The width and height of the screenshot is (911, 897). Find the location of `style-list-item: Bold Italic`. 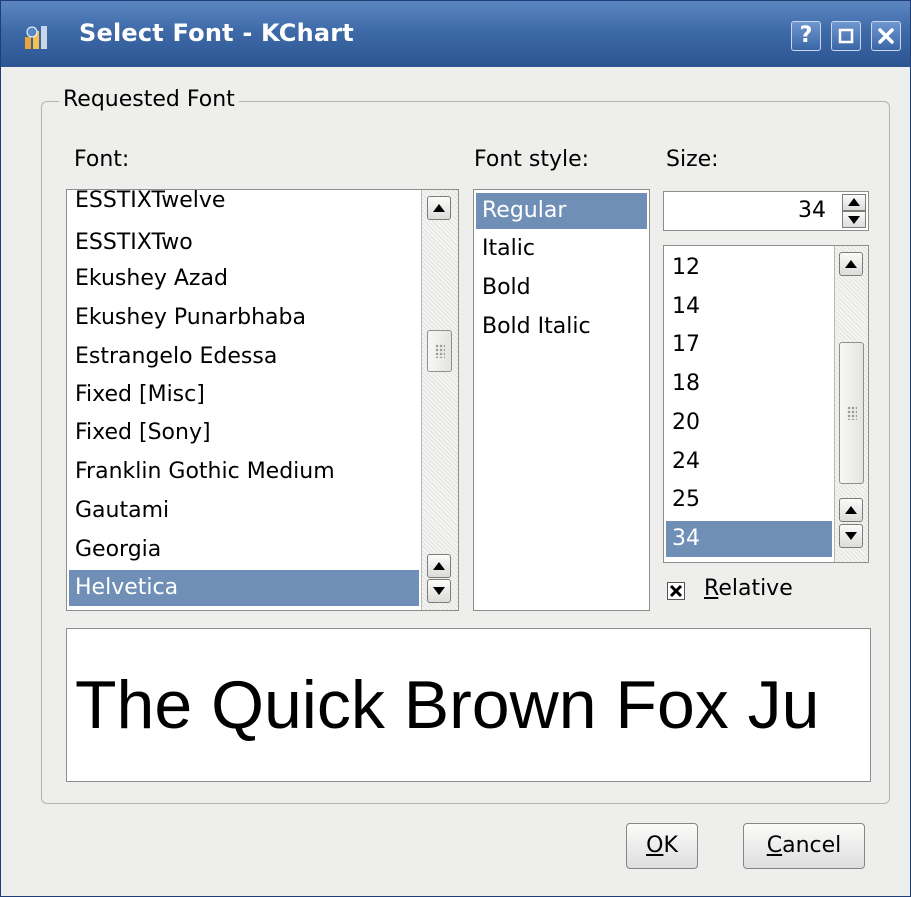

style-list-item: Bold Italic is located at coordinates (536, 327).